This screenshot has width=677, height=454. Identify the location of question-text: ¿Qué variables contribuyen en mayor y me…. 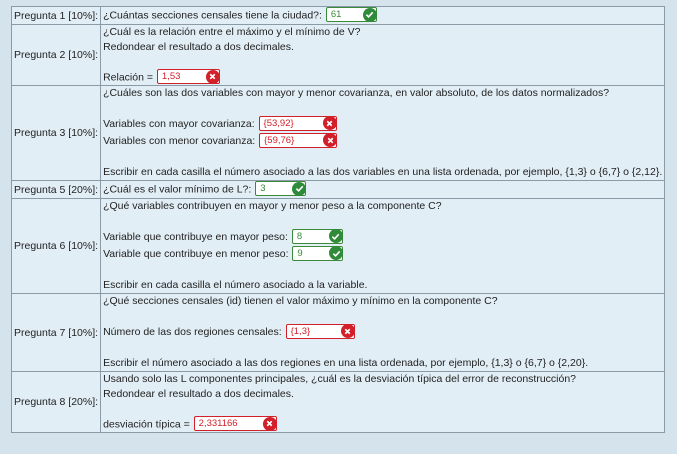
(272, 206).